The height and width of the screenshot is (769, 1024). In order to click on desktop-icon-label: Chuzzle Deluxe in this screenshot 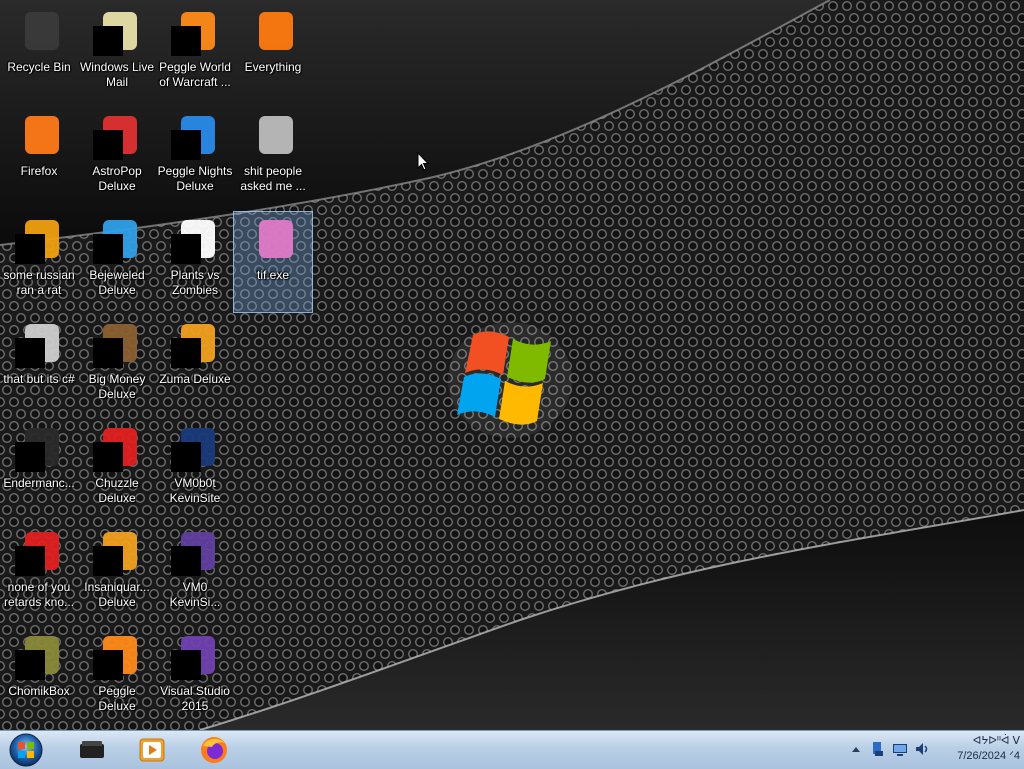, I will do `click(117, 490)`.